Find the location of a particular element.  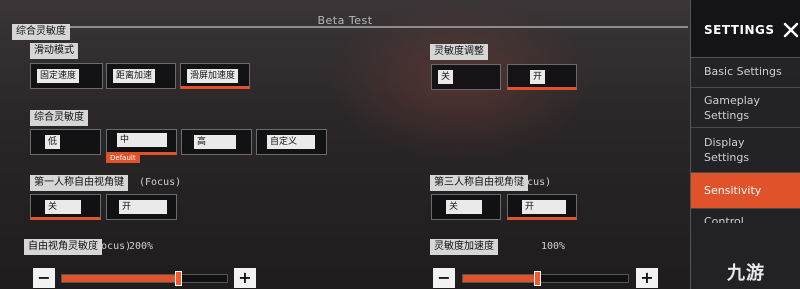

scroll-mode-label: 滑动模式 is located at coordinates (54, 51).